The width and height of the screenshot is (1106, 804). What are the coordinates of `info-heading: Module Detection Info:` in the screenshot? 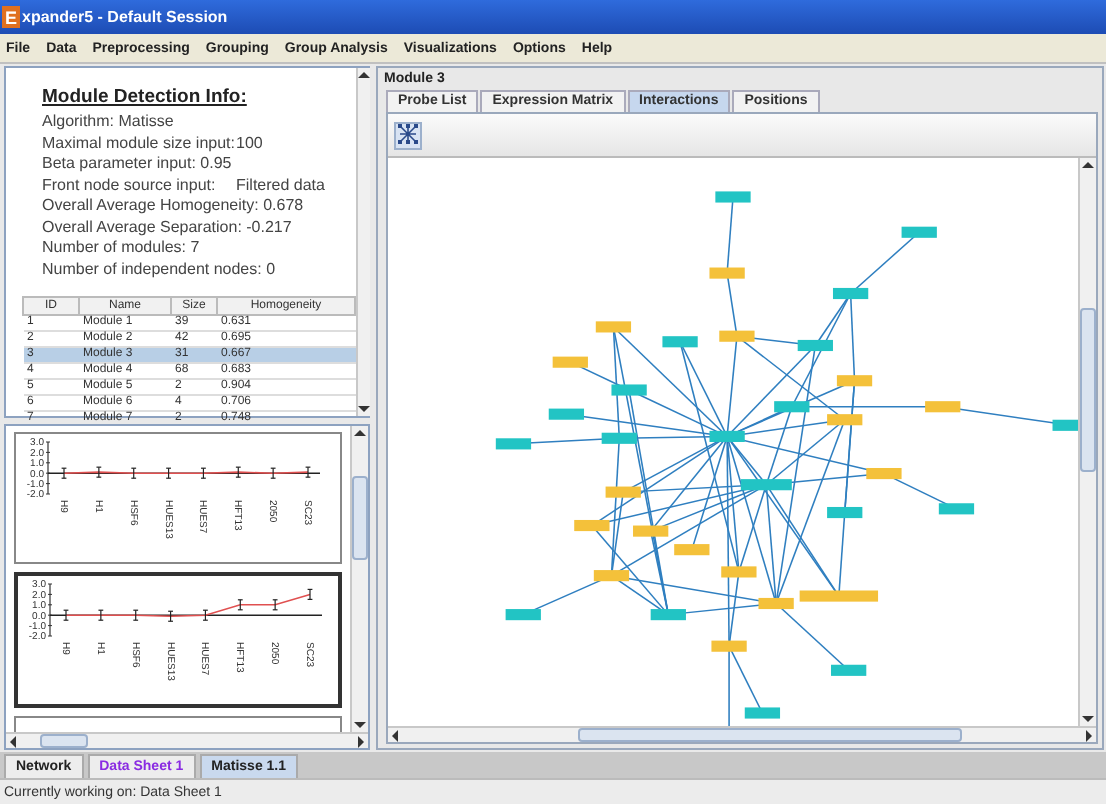 It's located at (144, 97).